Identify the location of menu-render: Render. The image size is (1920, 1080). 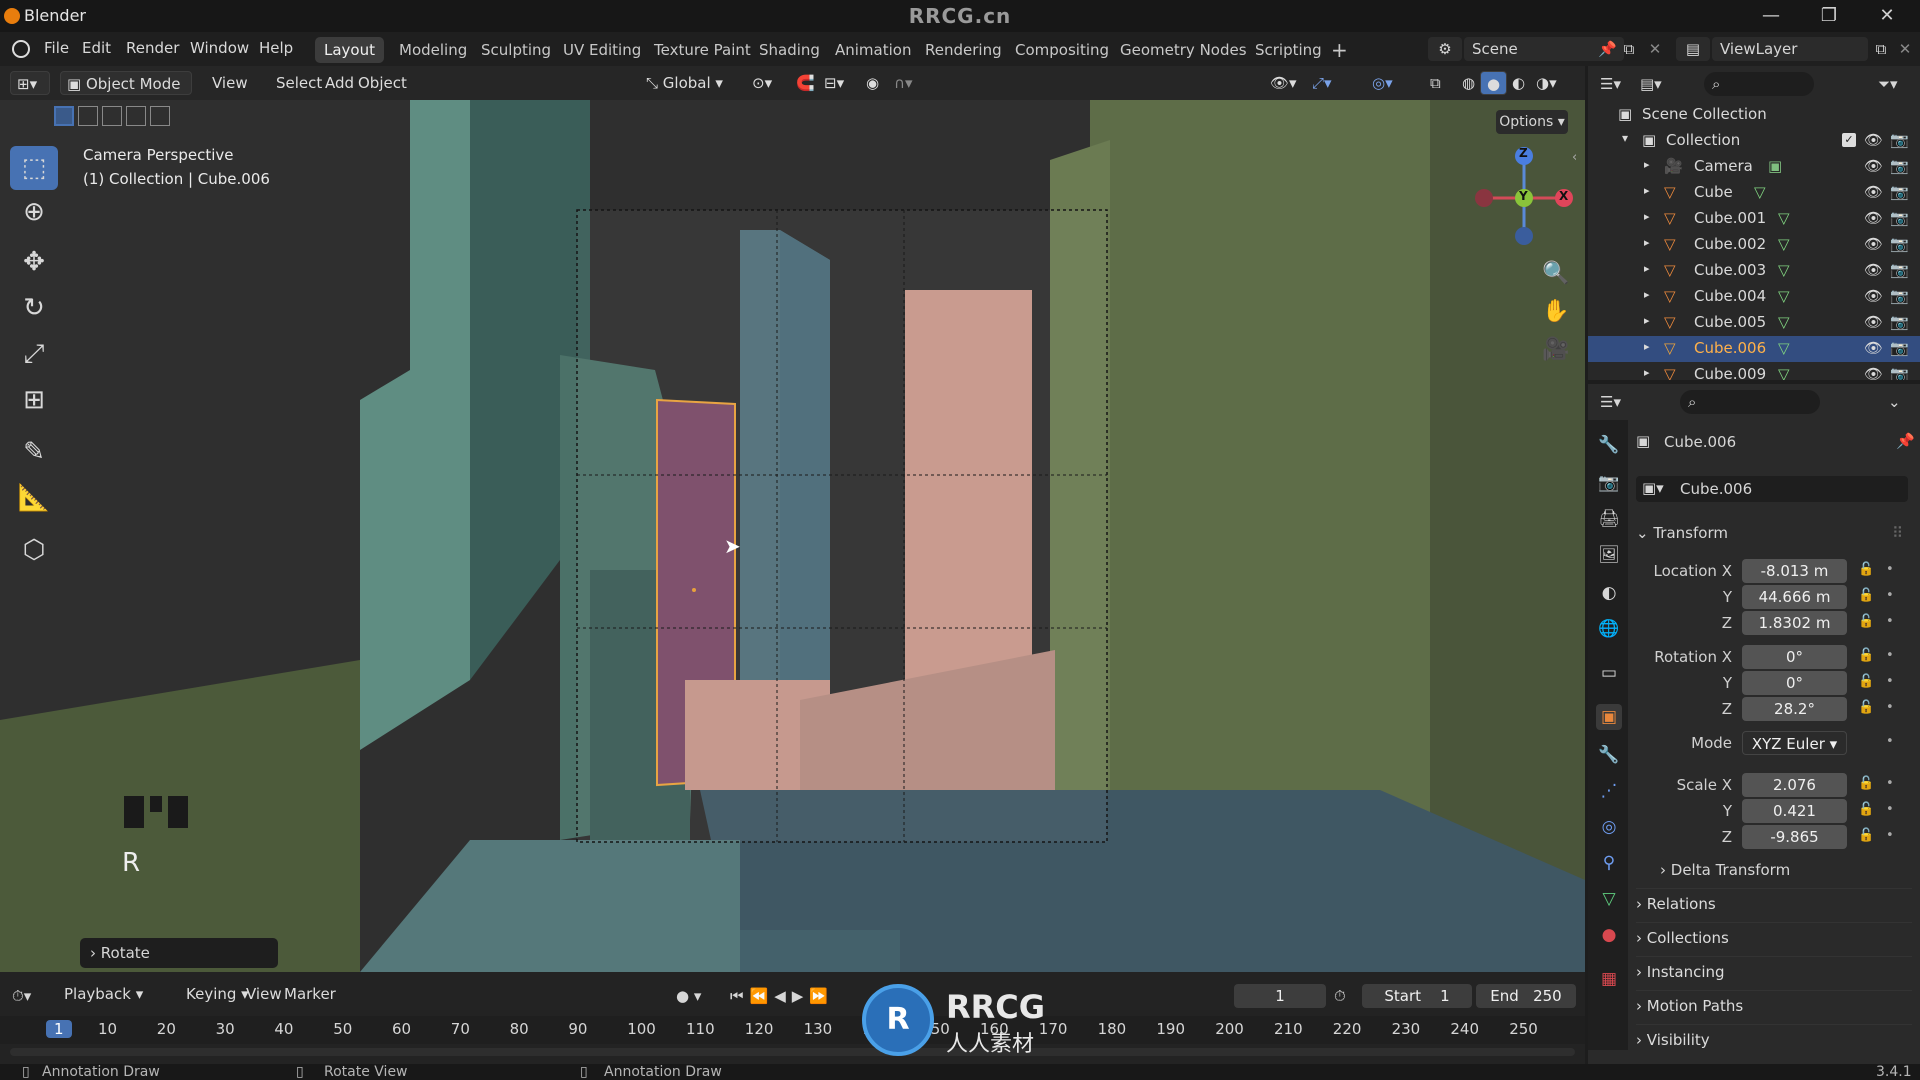
(152, 48).